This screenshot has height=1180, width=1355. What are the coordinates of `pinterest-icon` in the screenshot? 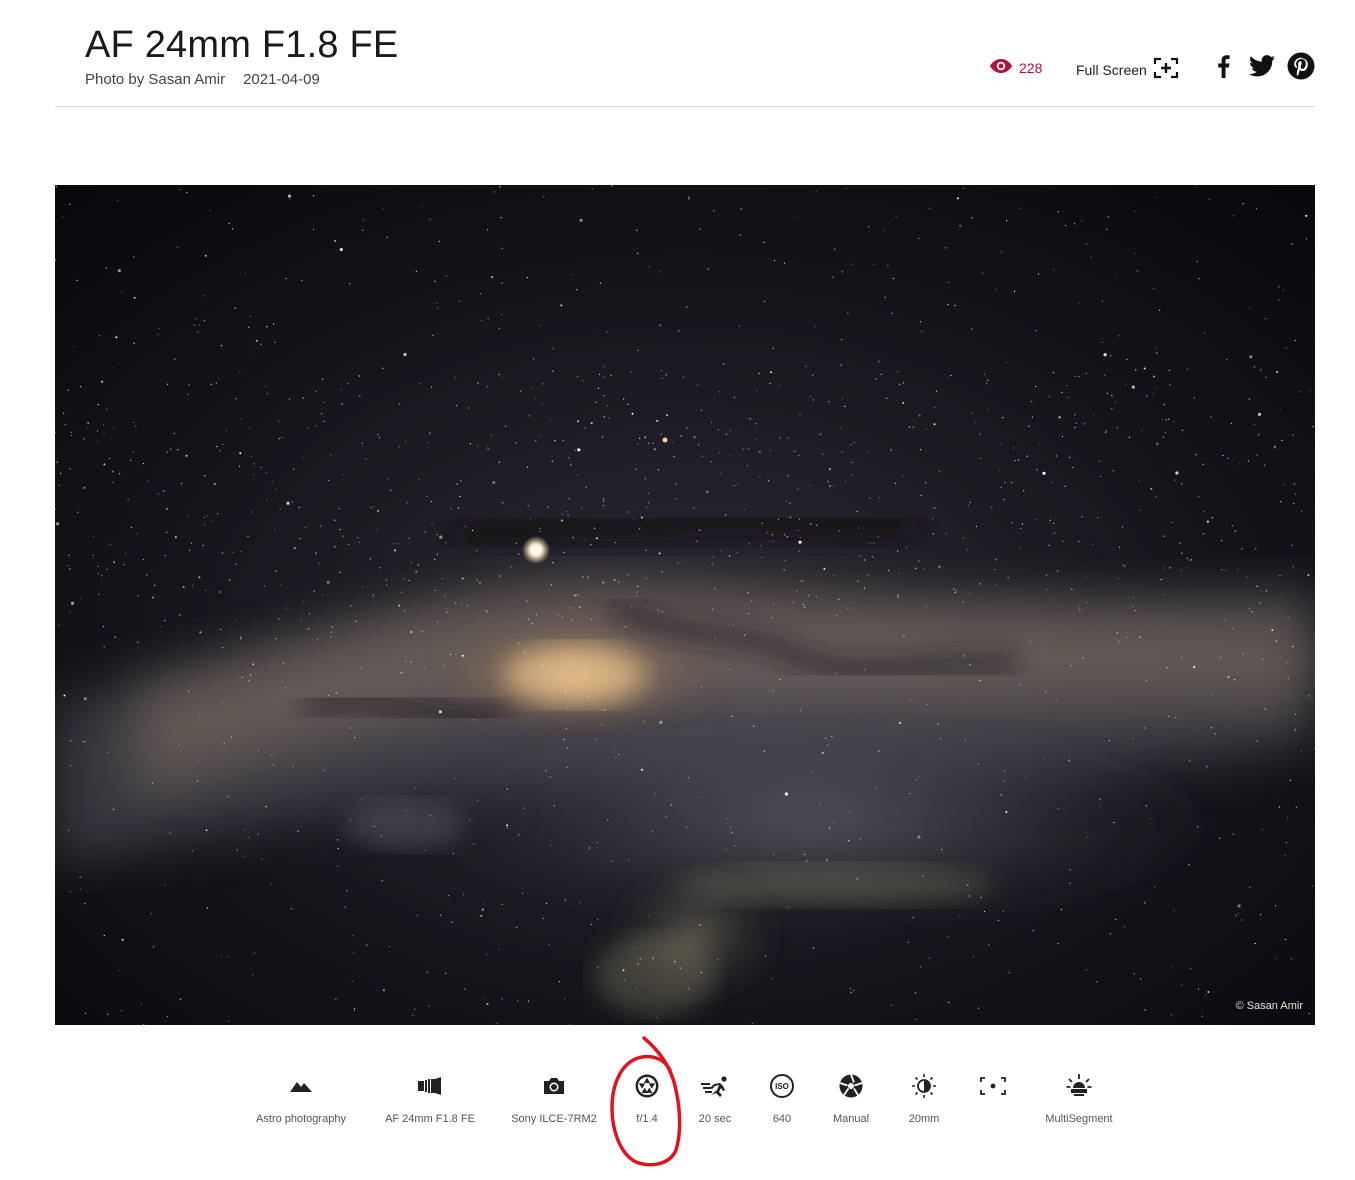 It's located at (1301, 68).